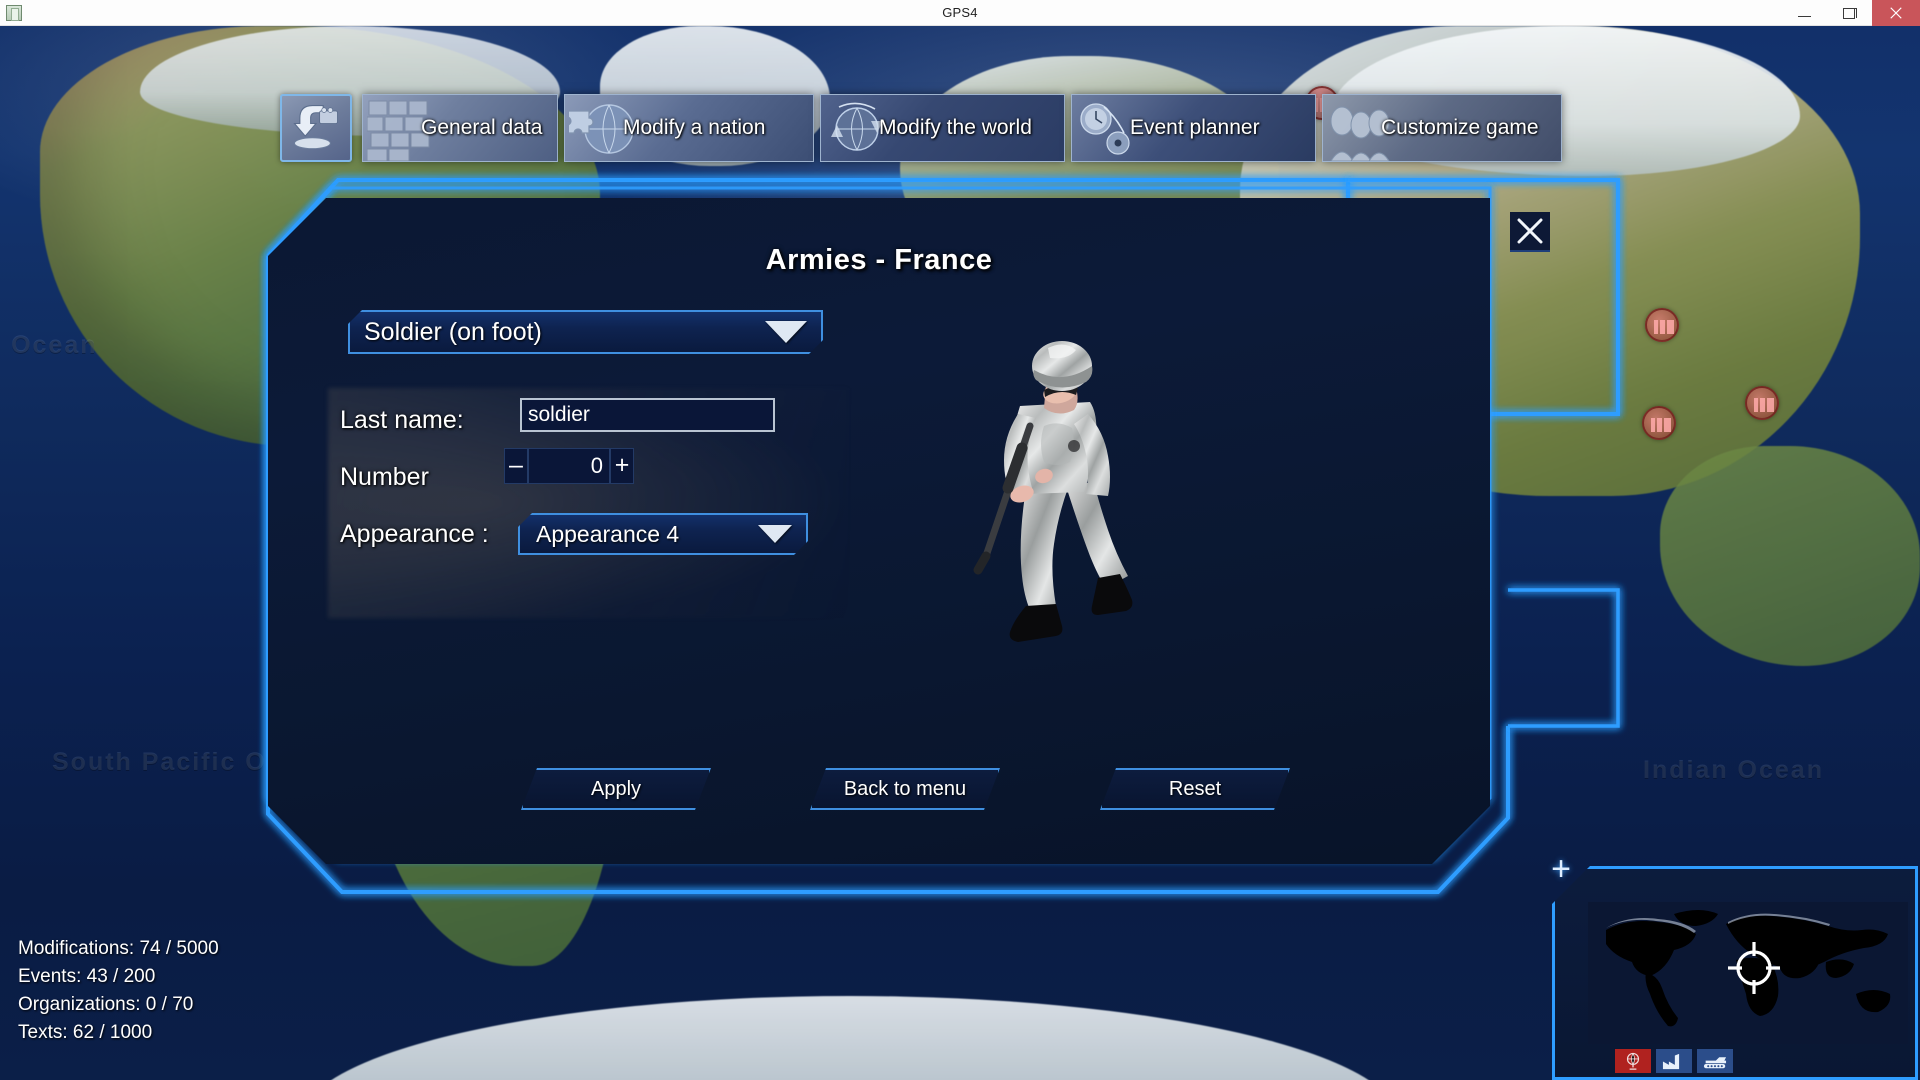 This screenshot has height=1080, width=1920. What do you see at coordinates (905, 789) in the screenshot?
I see `back-to-menu-button: Back to menu` at bounding box center [905, 789].